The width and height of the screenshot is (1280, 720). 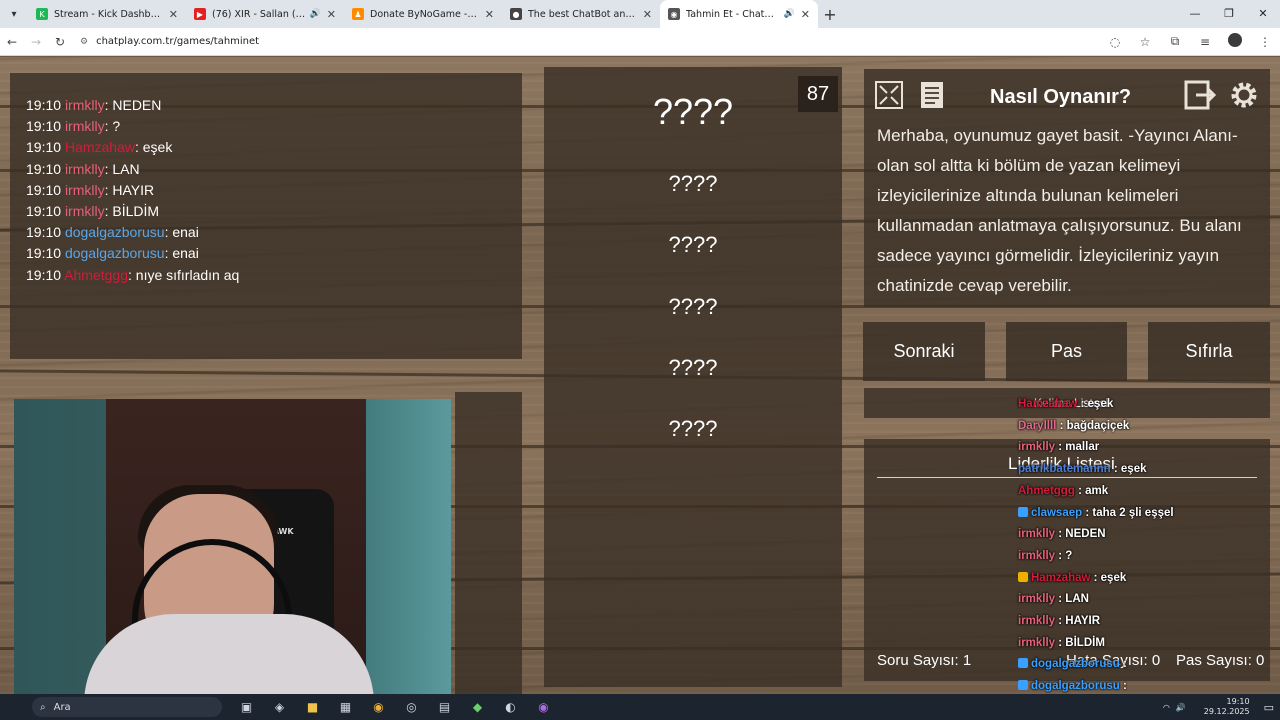 What do you see at coordinates (590, 42) in the screenshot?
I see `url-field: ⚙ chatplay.com.tr/games/tahminet` at bounding box center [590, 42].